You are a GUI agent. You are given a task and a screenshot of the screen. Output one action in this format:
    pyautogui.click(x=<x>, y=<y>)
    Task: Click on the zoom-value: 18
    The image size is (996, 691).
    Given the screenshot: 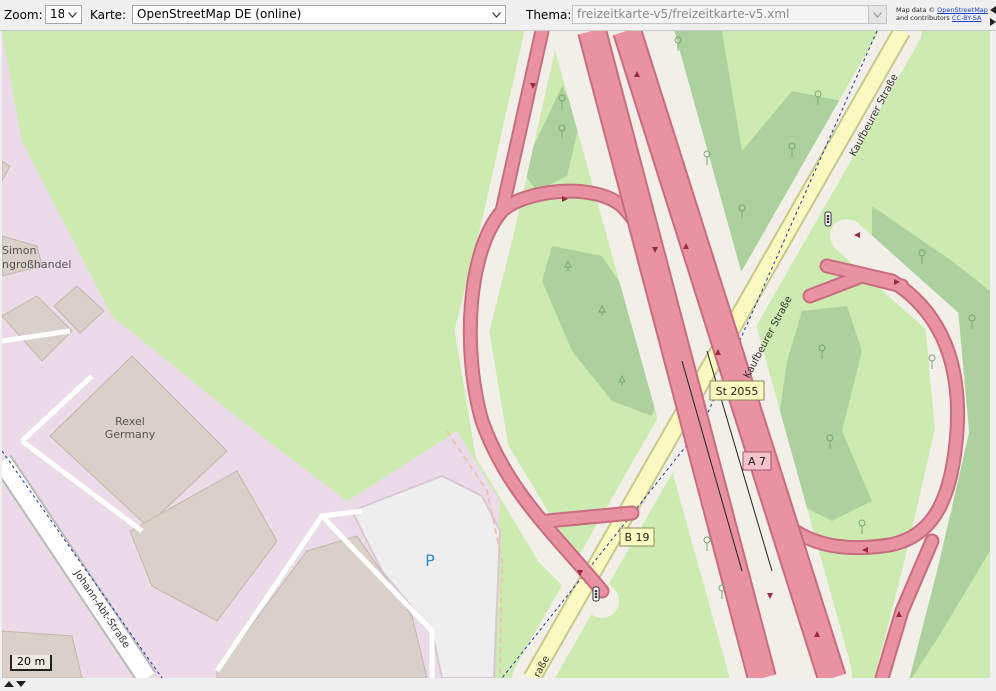 What is the action you would take?
    pyautogui.click(x=58, y=14)
    